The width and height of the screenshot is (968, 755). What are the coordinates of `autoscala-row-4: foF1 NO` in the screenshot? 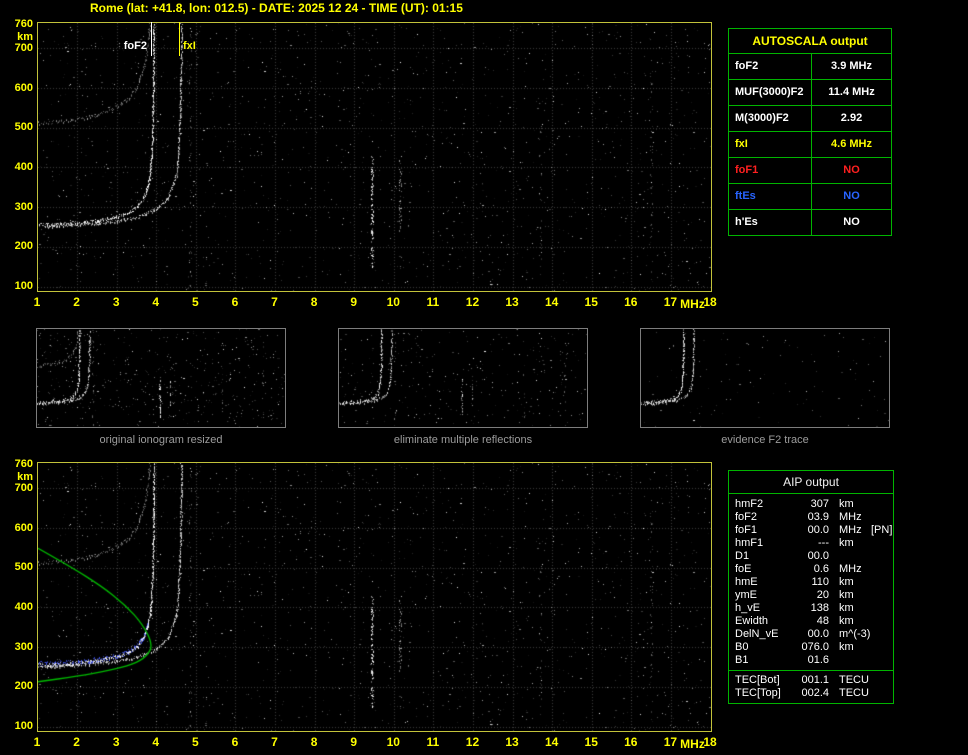 It's located at (810, 171).